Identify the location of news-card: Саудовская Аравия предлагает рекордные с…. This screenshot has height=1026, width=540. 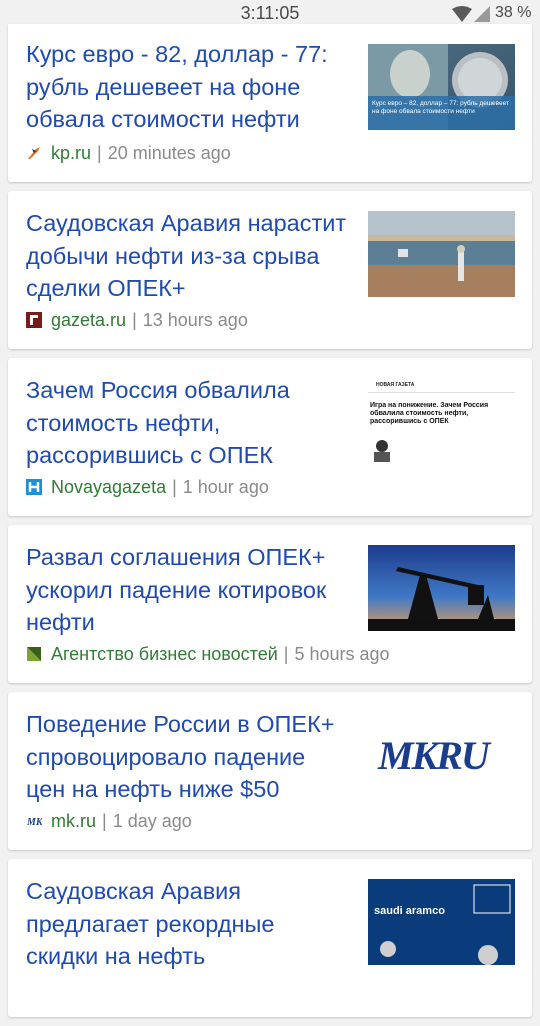
(270, 938).